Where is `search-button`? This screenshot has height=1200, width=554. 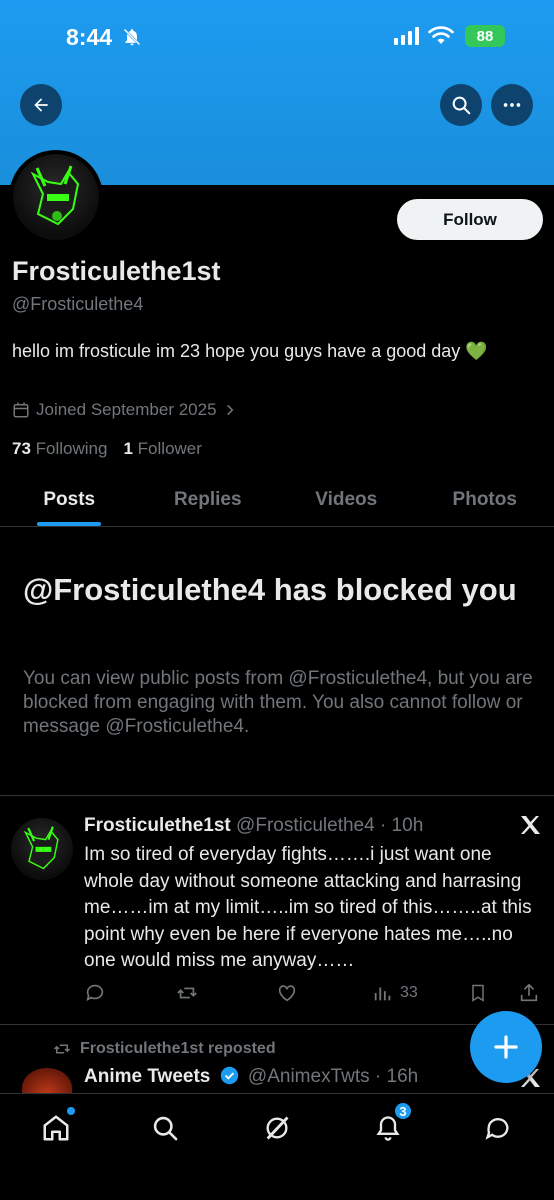
search-button is located at coordinates (461, 105).